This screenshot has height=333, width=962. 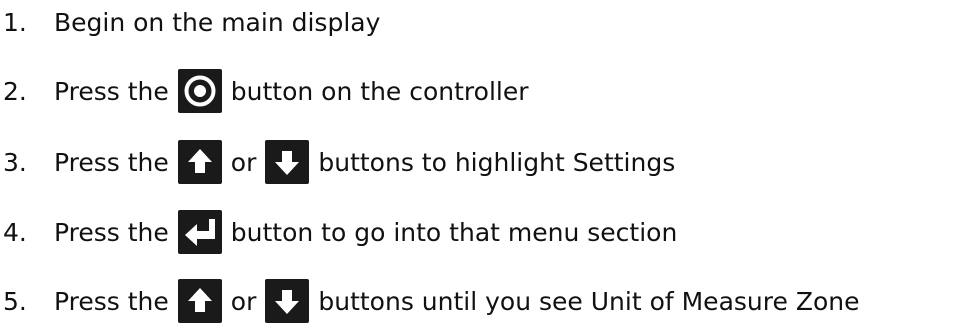 I want to click on step-number: 2., so click(x=15, y=91).